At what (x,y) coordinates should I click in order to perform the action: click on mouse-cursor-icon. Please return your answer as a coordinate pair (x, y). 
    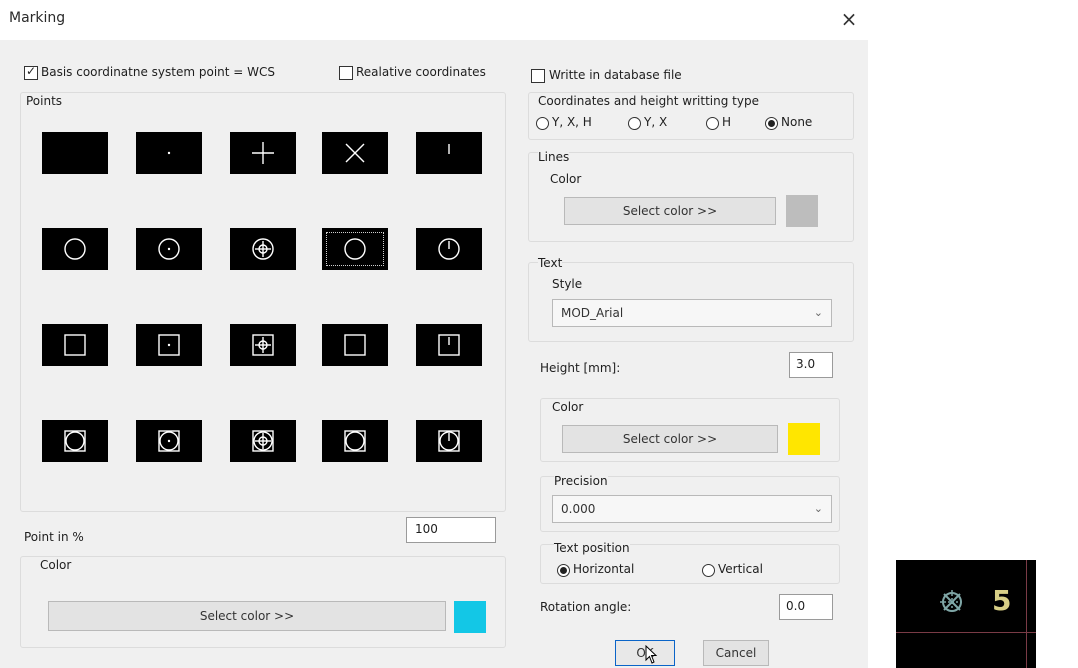
    Looking at the image, I should click on (651, 654).